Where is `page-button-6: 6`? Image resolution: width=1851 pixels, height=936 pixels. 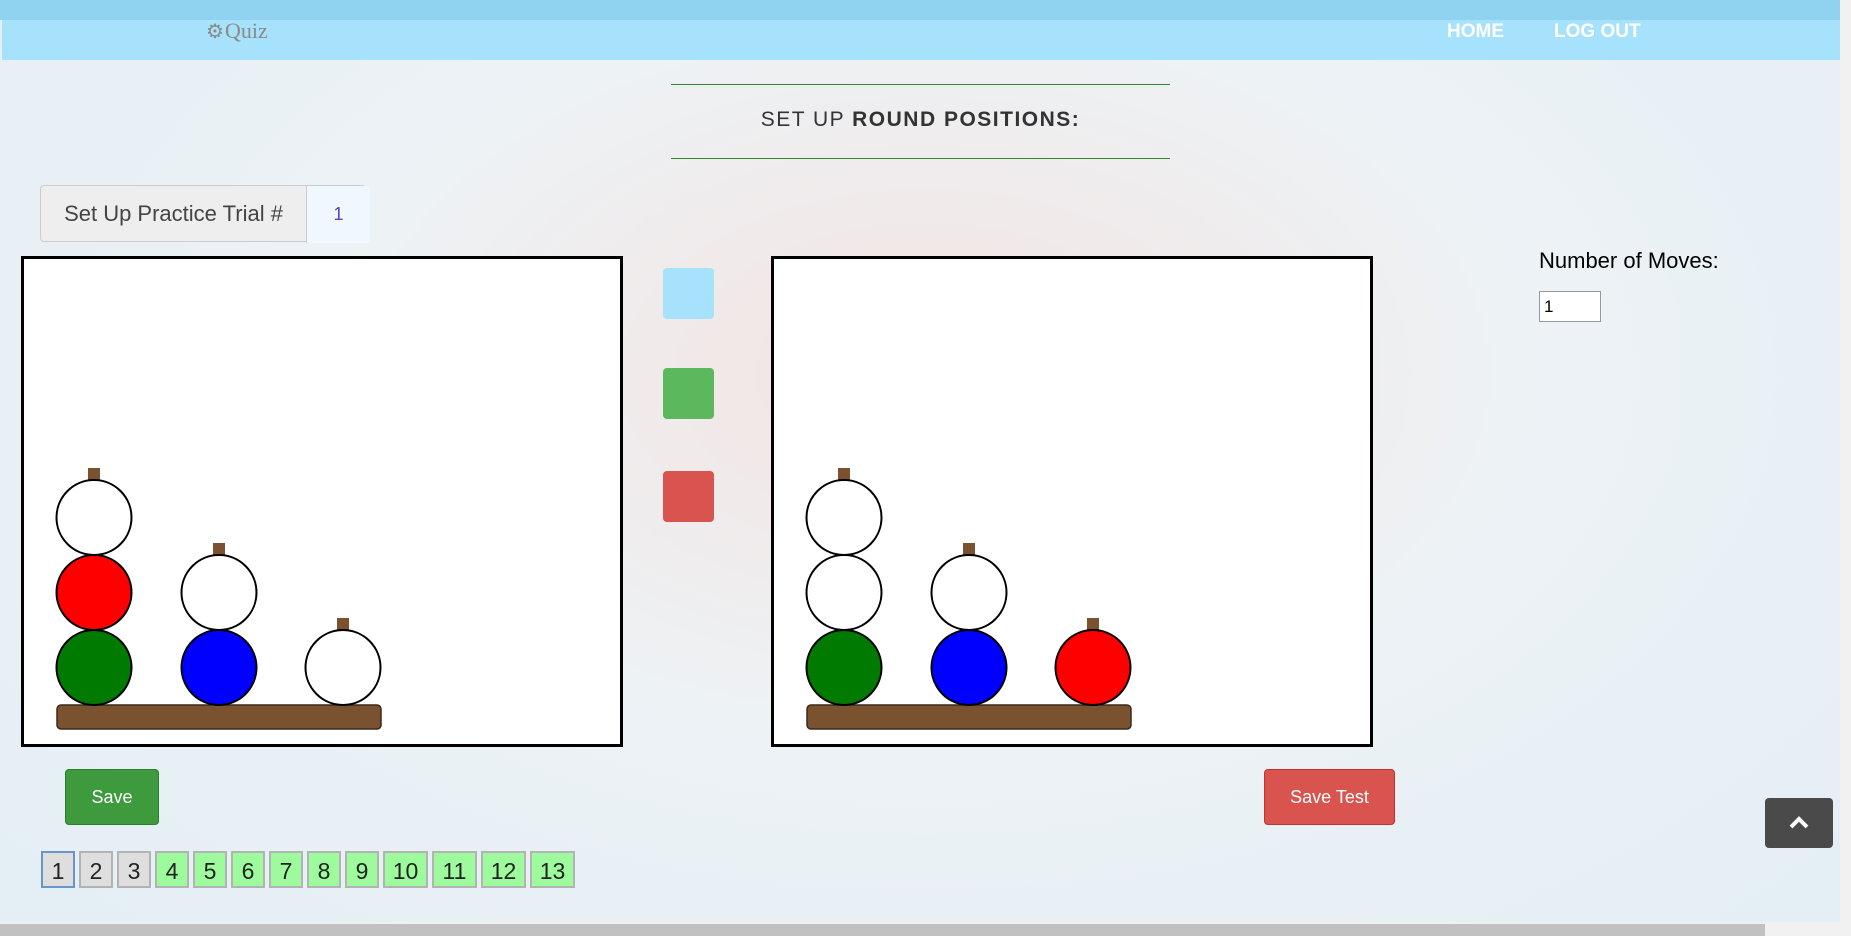
page-button-6: 6 is located at coordinates (248, 869).